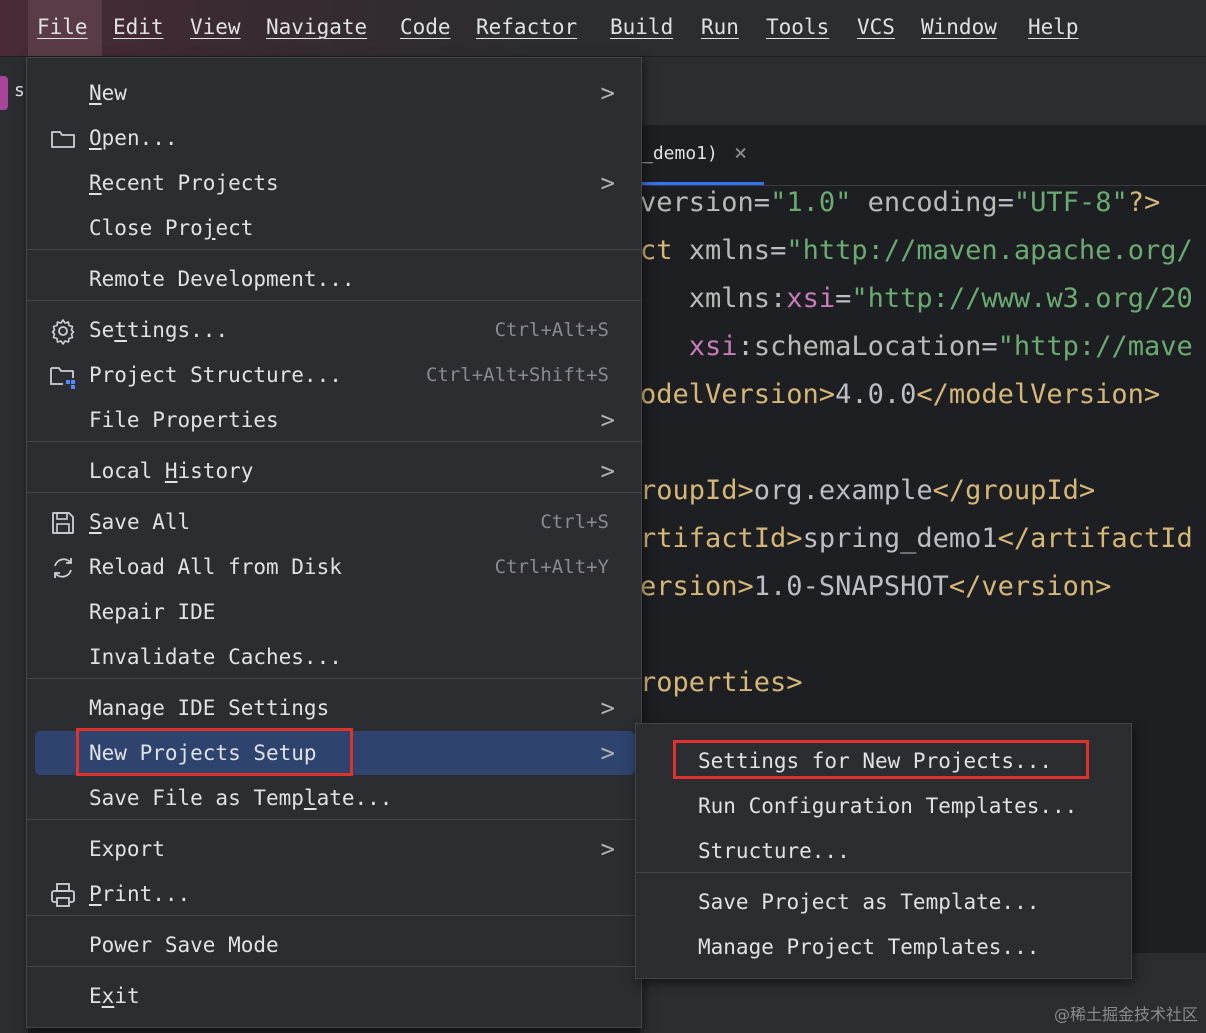  I want to click on menu-item-project-structure: Project Structure... Ctrl+Alt+Shift+S, so click(334, 375).